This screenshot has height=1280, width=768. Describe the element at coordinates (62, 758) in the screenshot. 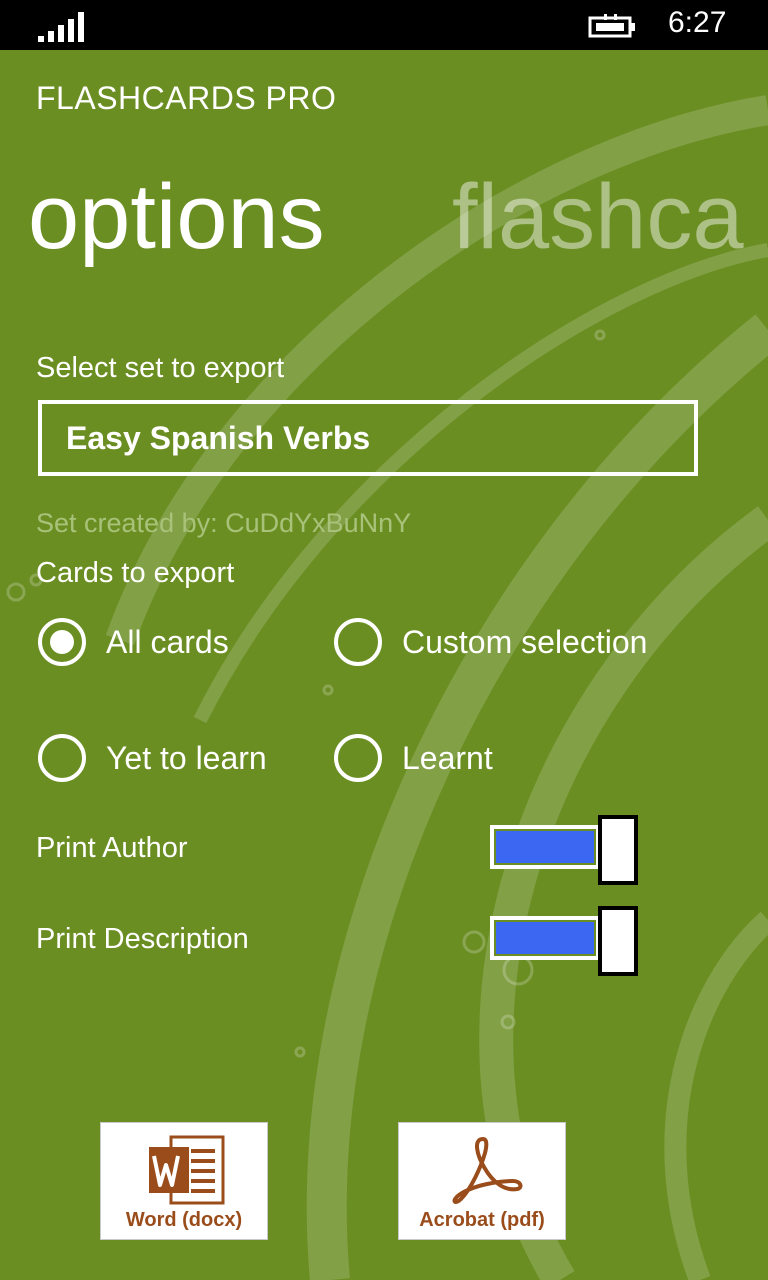

I see `radio-yet-to-learn` at that location.